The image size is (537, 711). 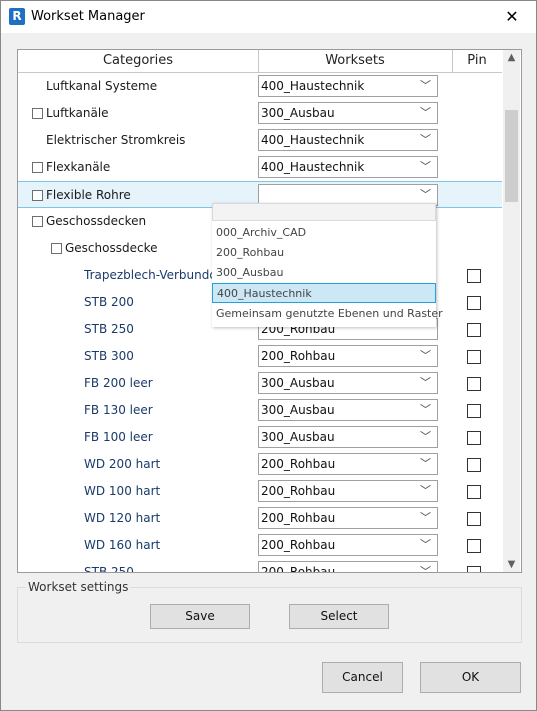 I want to click on header-worksets: Worksets, so click(x=355, y=61).